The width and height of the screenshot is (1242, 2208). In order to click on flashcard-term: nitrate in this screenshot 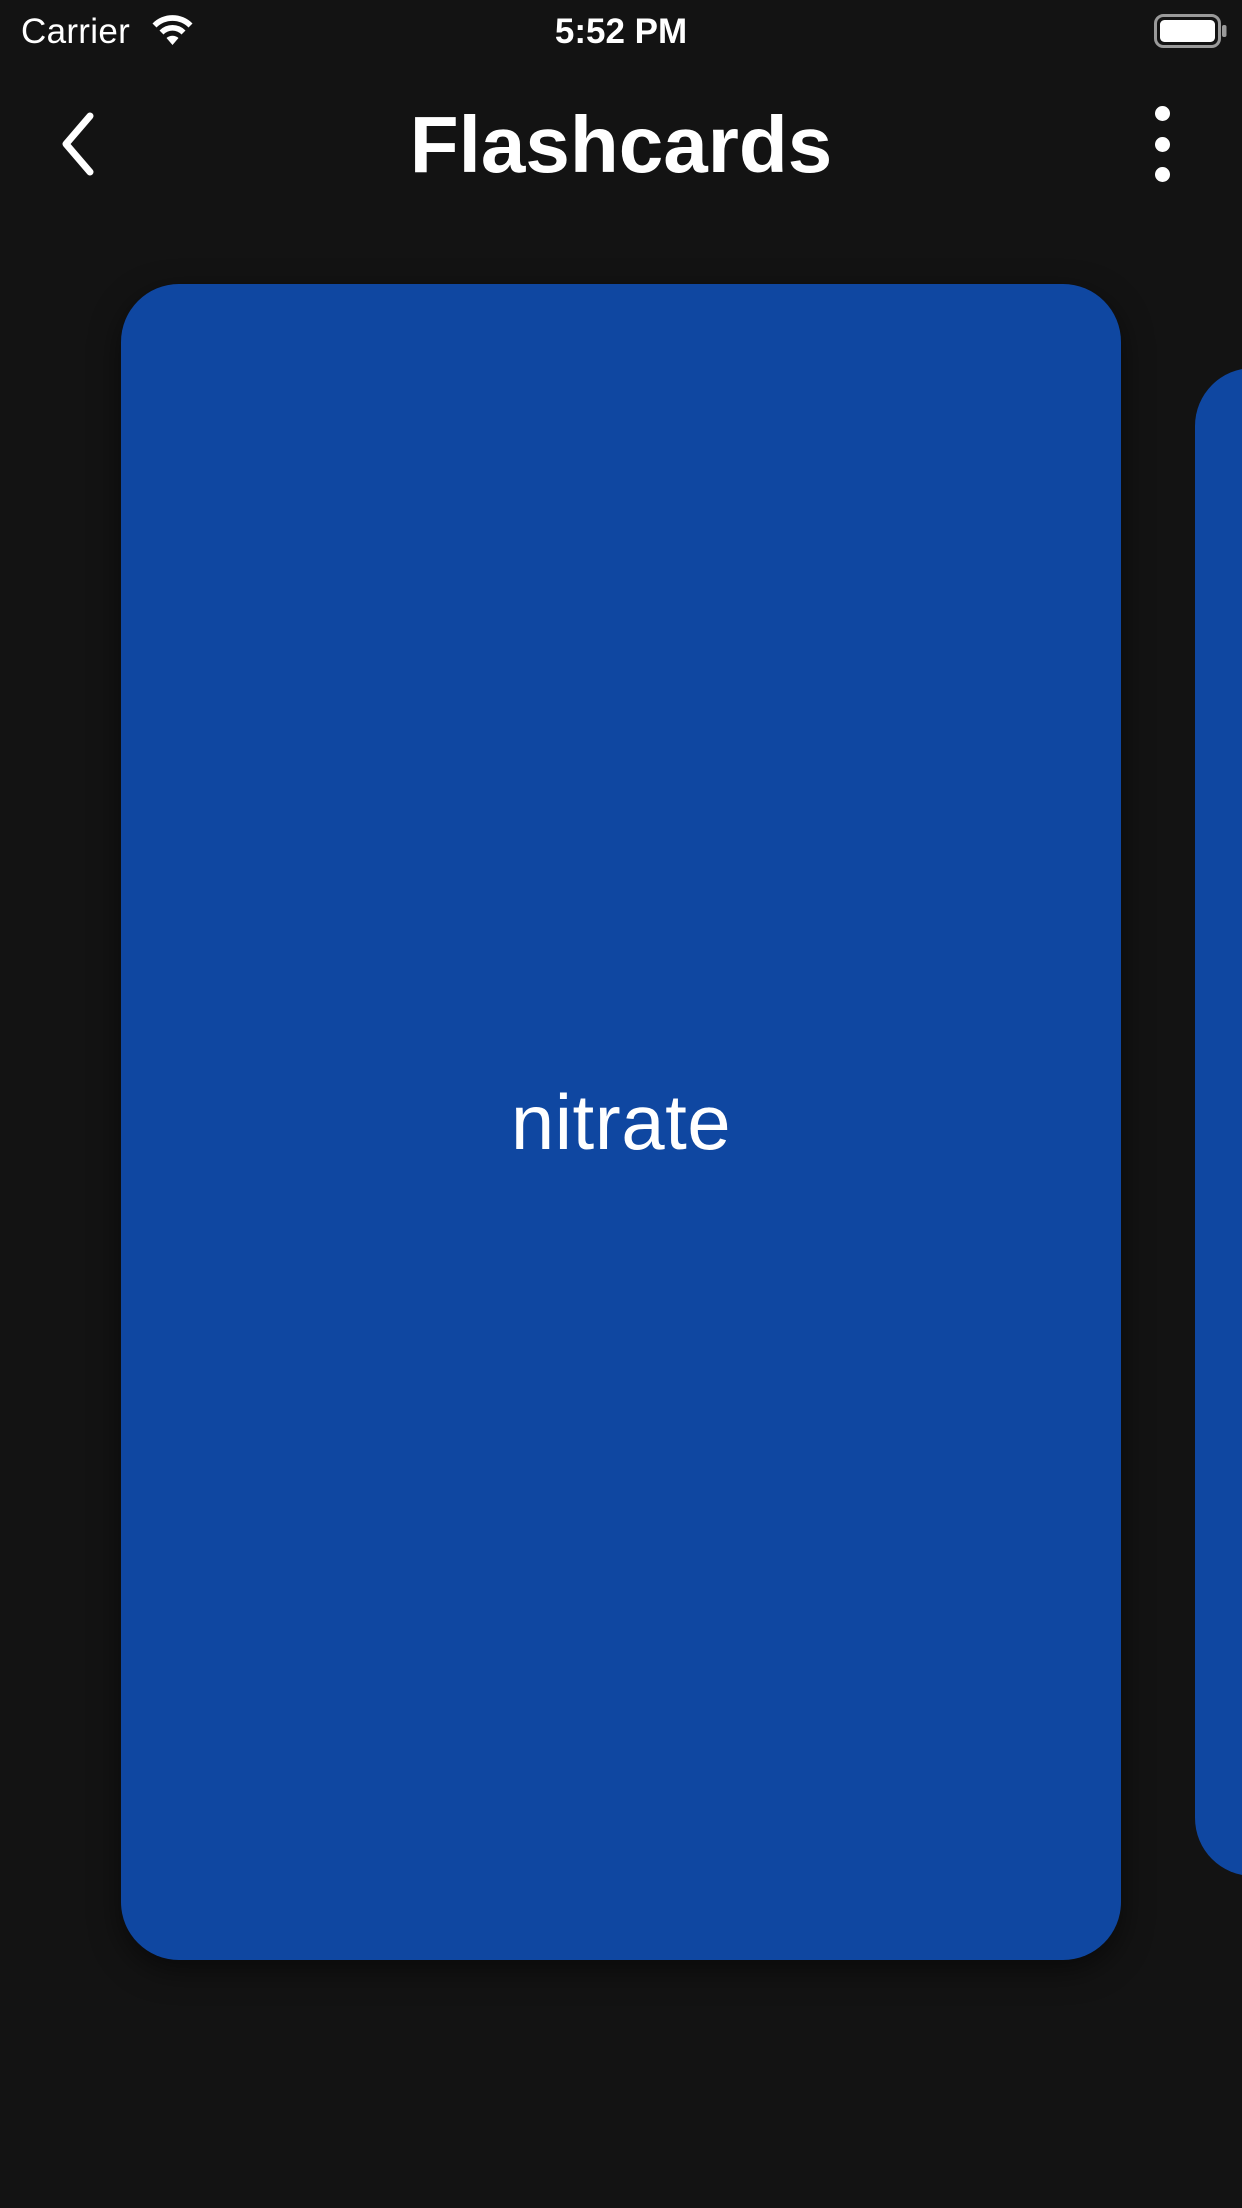, I will do `click(621, 1122)`.